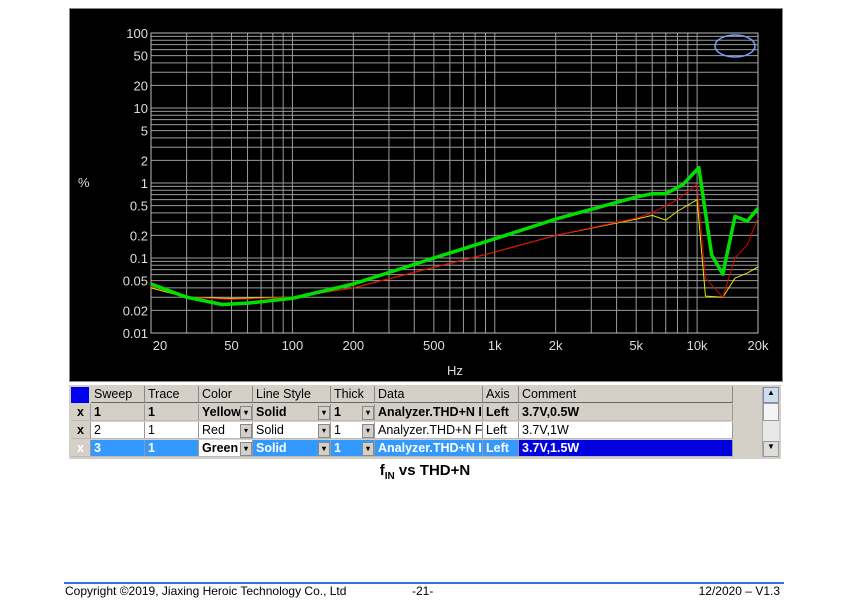 The width and height of the screenshot is (850, 609). I want to click on y-tick-label: 0.2, so click(139, 235).